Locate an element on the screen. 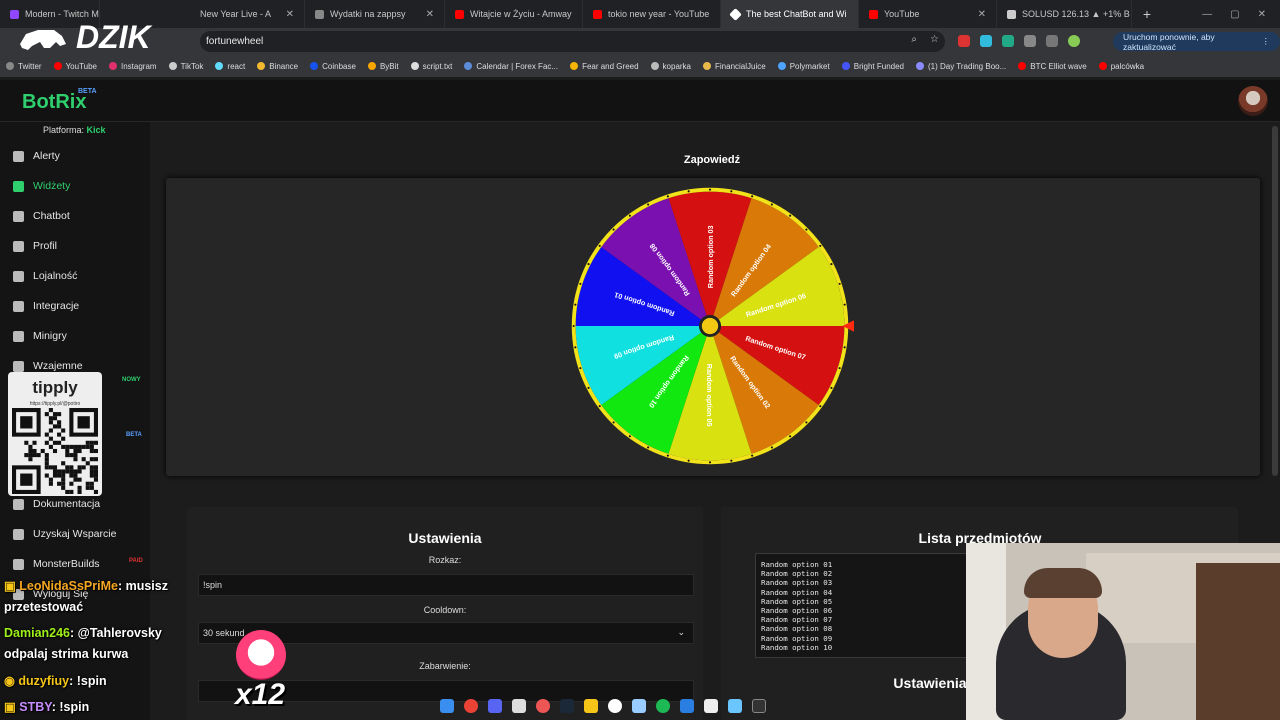 Image resolution: width=1280 pixels, height=720 pixels. obs-icon is located at coordinates (543, 706).